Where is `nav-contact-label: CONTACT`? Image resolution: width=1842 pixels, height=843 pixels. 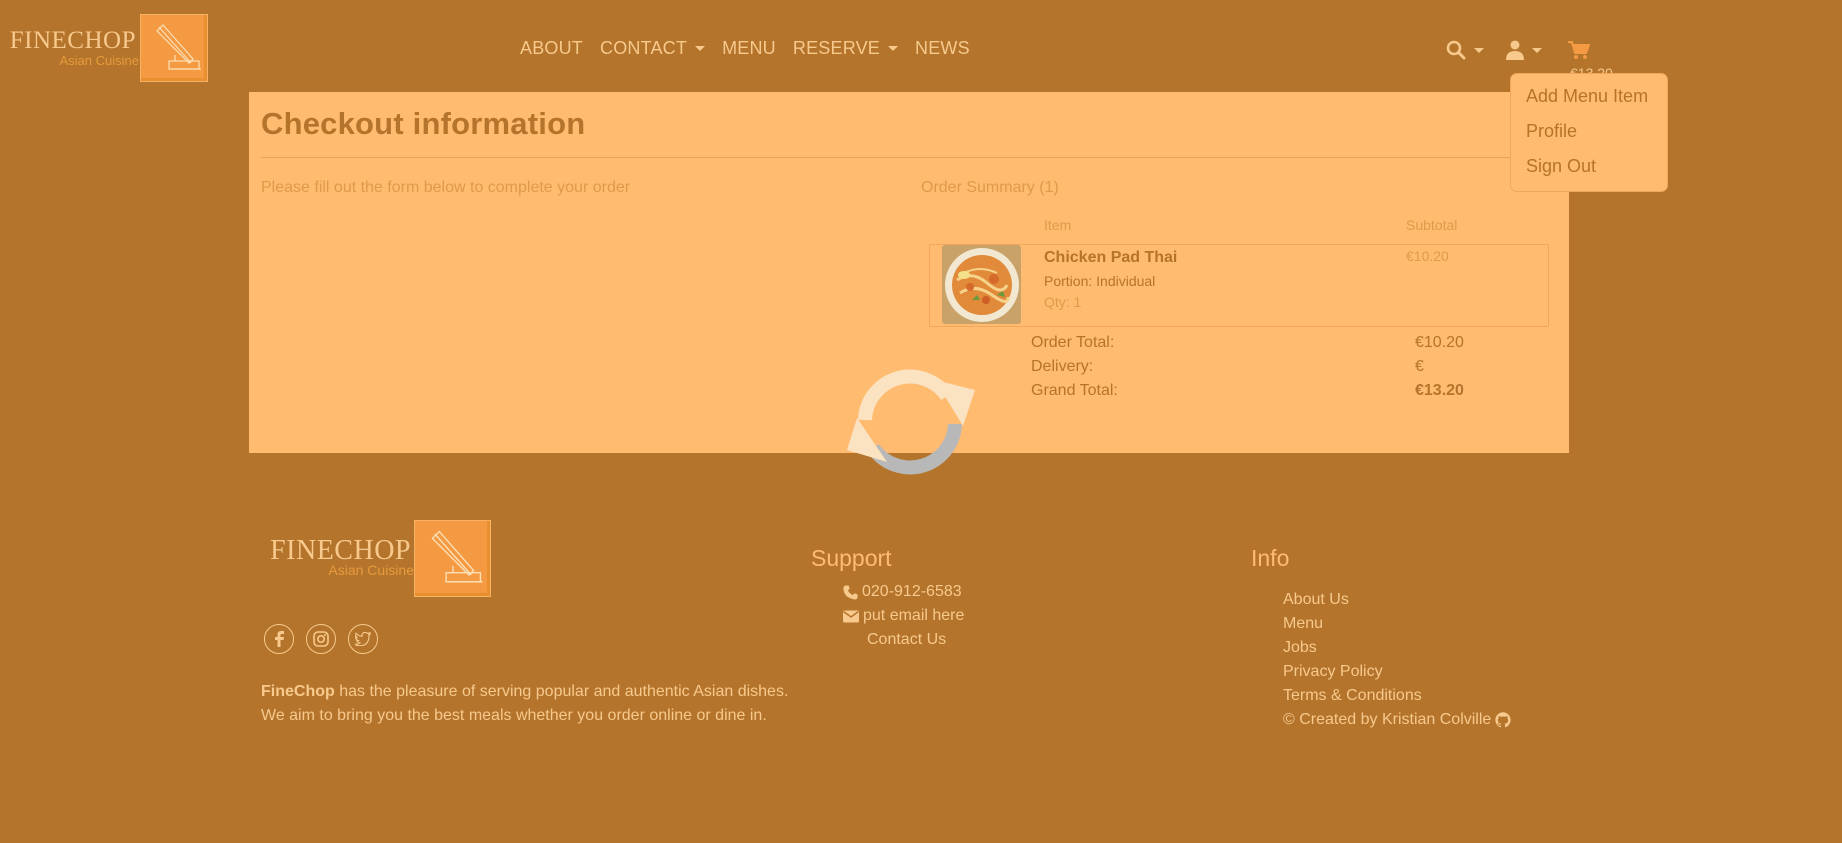 nav-contact-label: CONTACT is located at coordinates (644, 48).